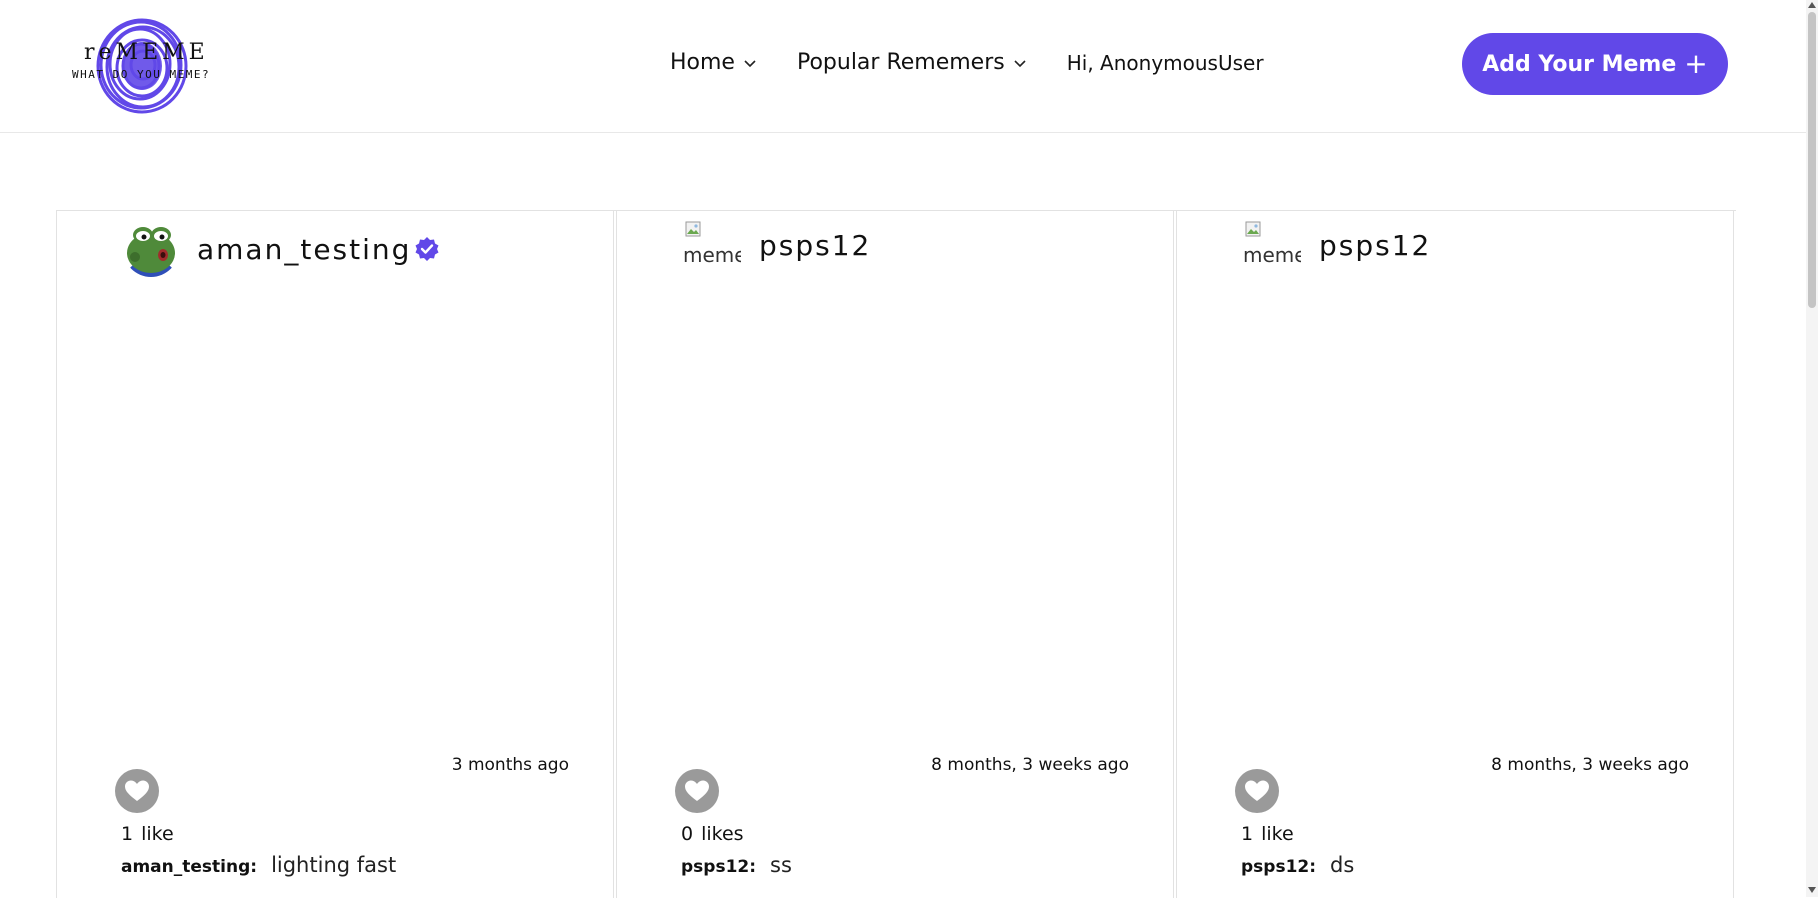 The height and width of the screenshot is (898, 1818). What do you see at coordinates (142, 66) in the screenshot?
I see `logo-scribble-icon` at bounding box center [142, 66].